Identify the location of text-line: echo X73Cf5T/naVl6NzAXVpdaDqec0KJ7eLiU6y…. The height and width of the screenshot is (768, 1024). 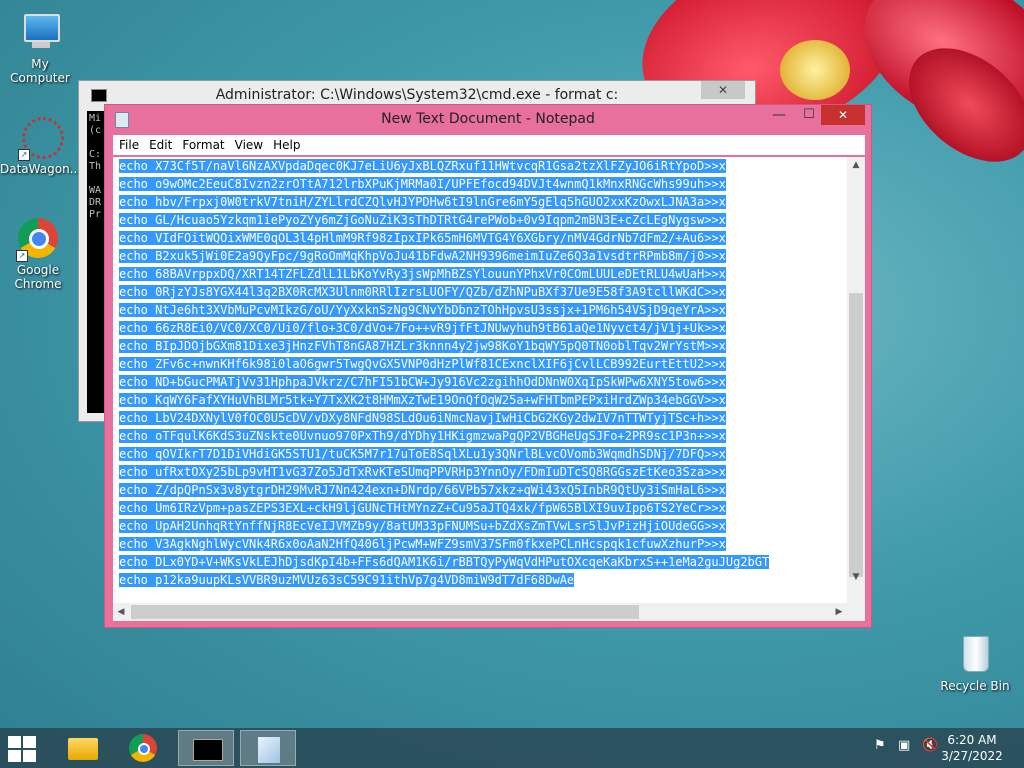
(480, 166).